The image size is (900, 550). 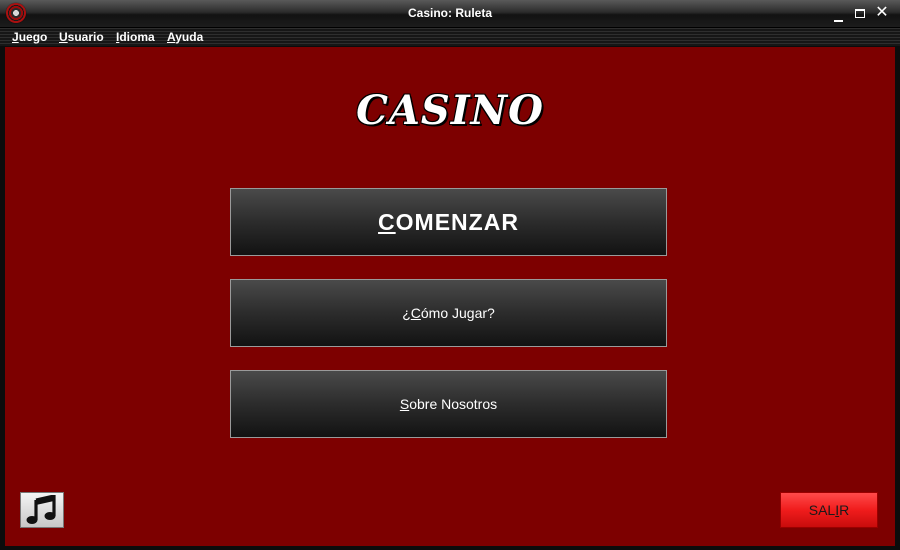 I want to click on close-button: ✕, so click(x=882, y=13).